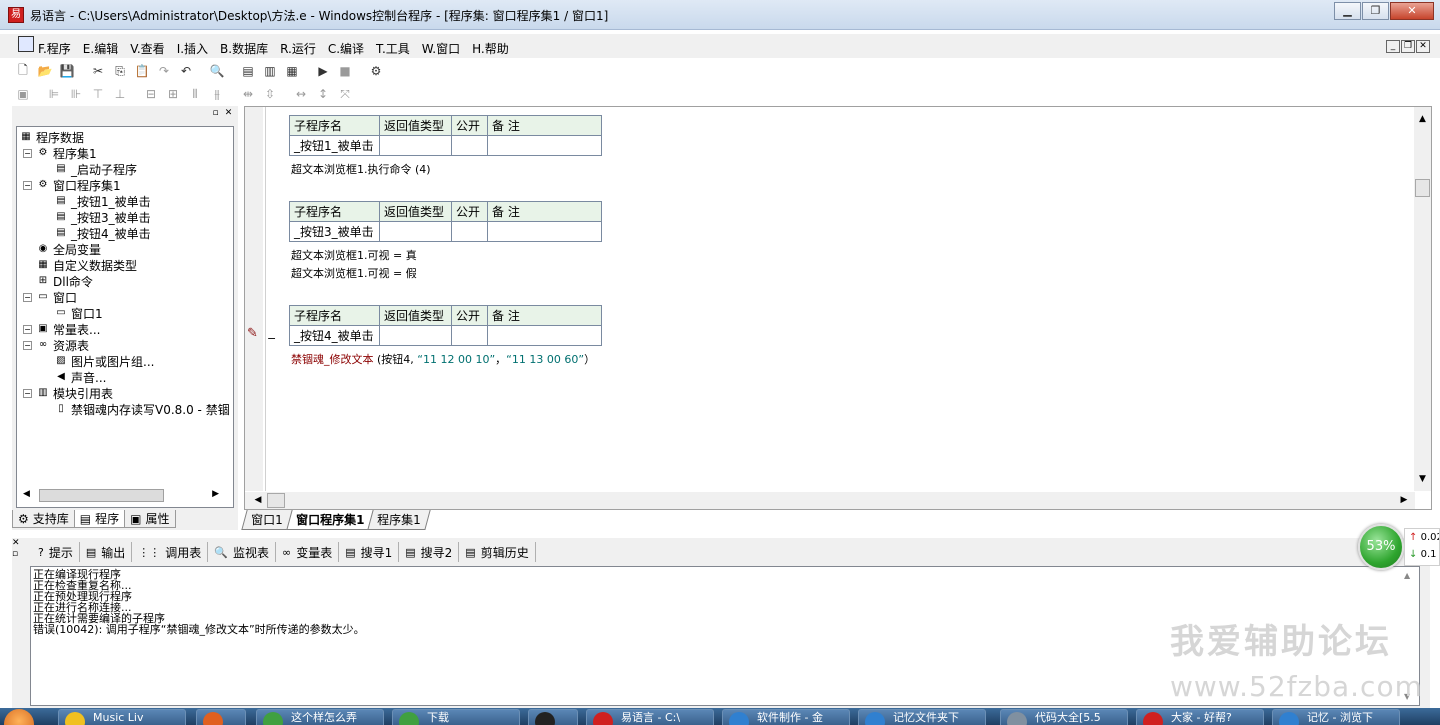 The height and width of the screenshot is (725, 1440). What do you see at coordinates (497, 552) in the screenshot?
I see `tab-clipboard-history: ▤ 剪辑历史` at bounding box center [497, 552].